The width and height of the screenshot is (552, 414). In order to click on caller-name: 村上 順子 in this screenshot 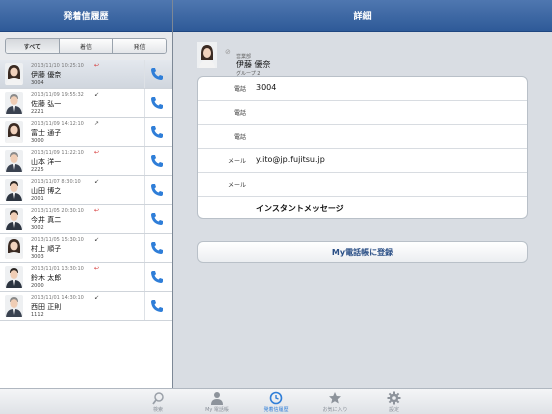, I will do `click(46, 249)`.